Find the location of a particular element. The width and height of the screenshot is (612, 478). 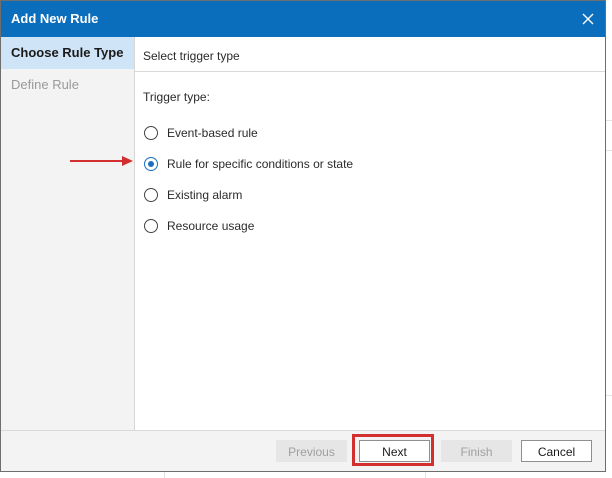

radio-label: Resource usage is located at coordinates (211, 226).